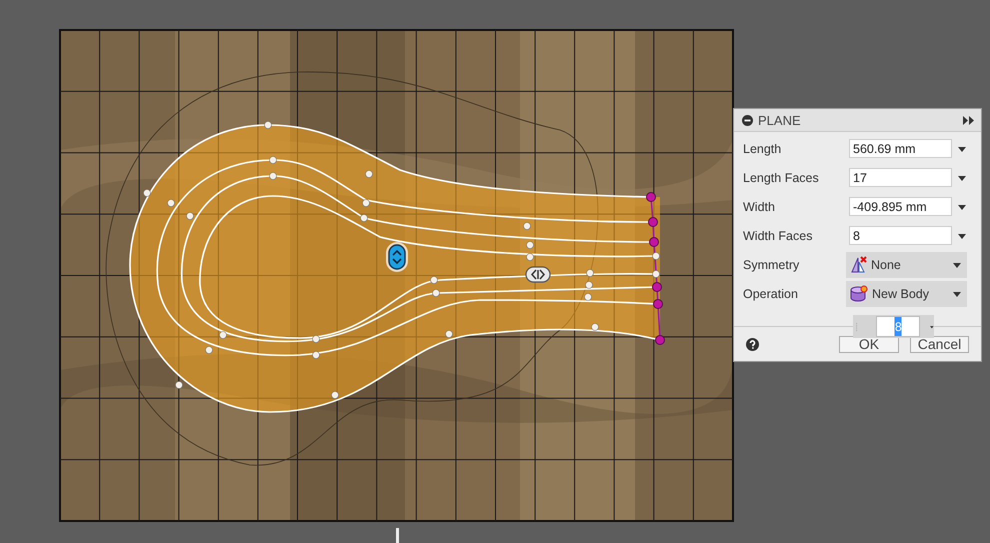 The height and width of the screenshot is (543, 990). Describe the element at coordinates (900, 206) in the screenshot. I see `input-field: -409.895 mm` at that location.